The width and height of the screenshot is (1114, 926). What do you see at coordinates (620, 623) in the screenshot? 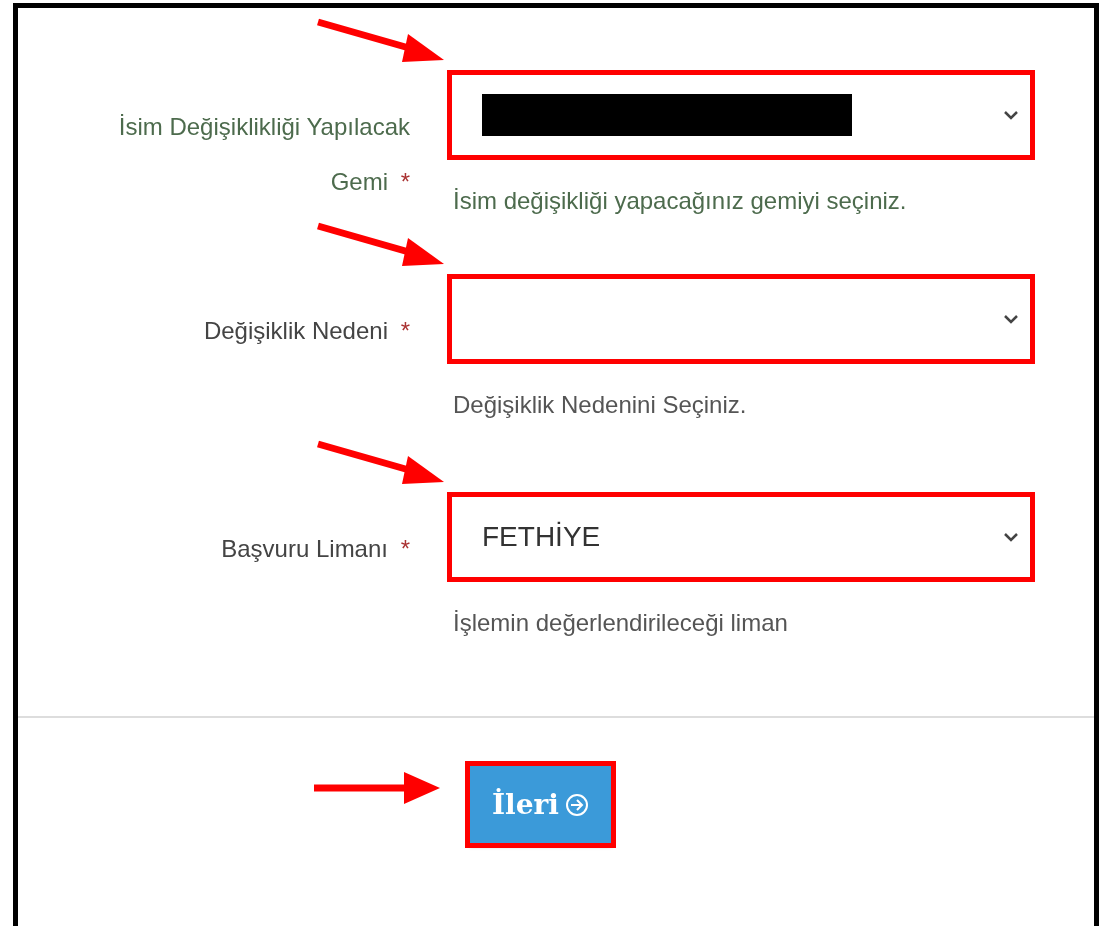
I see `help-text: İşlemin değerlendirileceği liman` at bounding box center [620, 623].